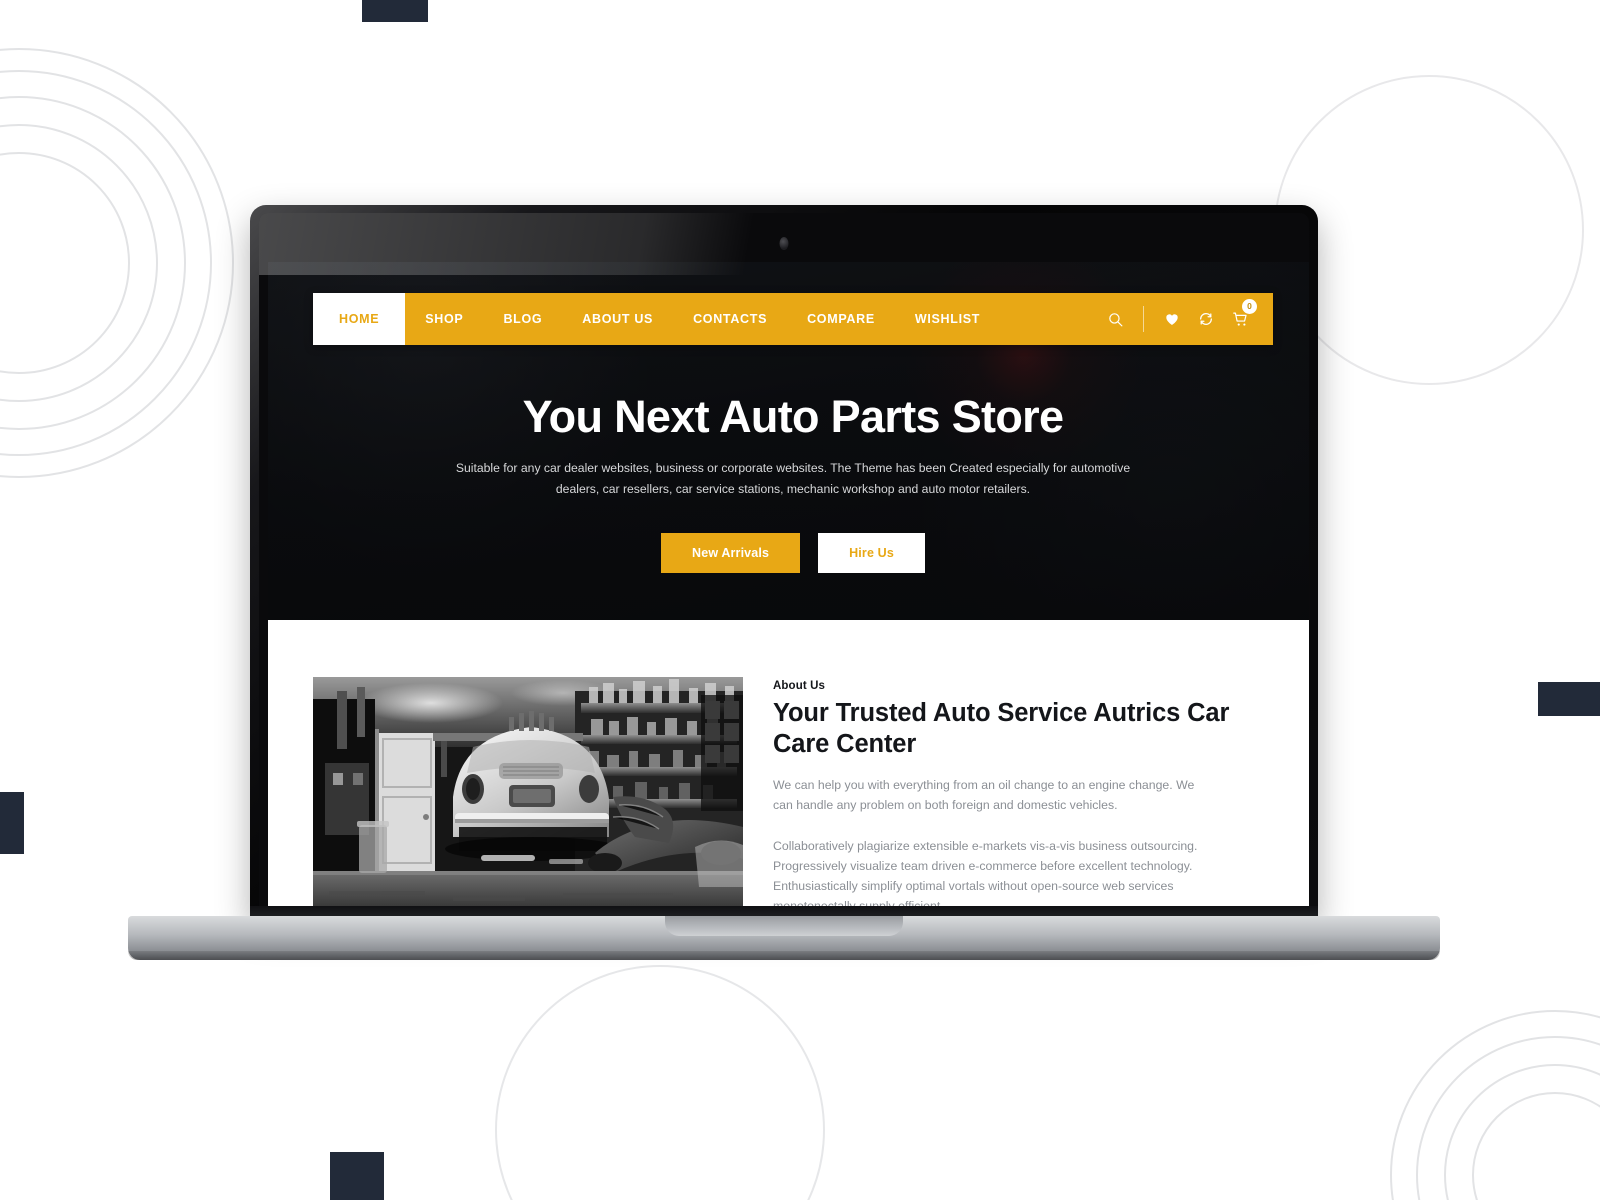 This screenshot has width=1600, height=1200. What do you see at coordinates (660, 1082) in the screenshot?
I see `decorative-ring-bottom-center` at bounding box center [660, 1082].